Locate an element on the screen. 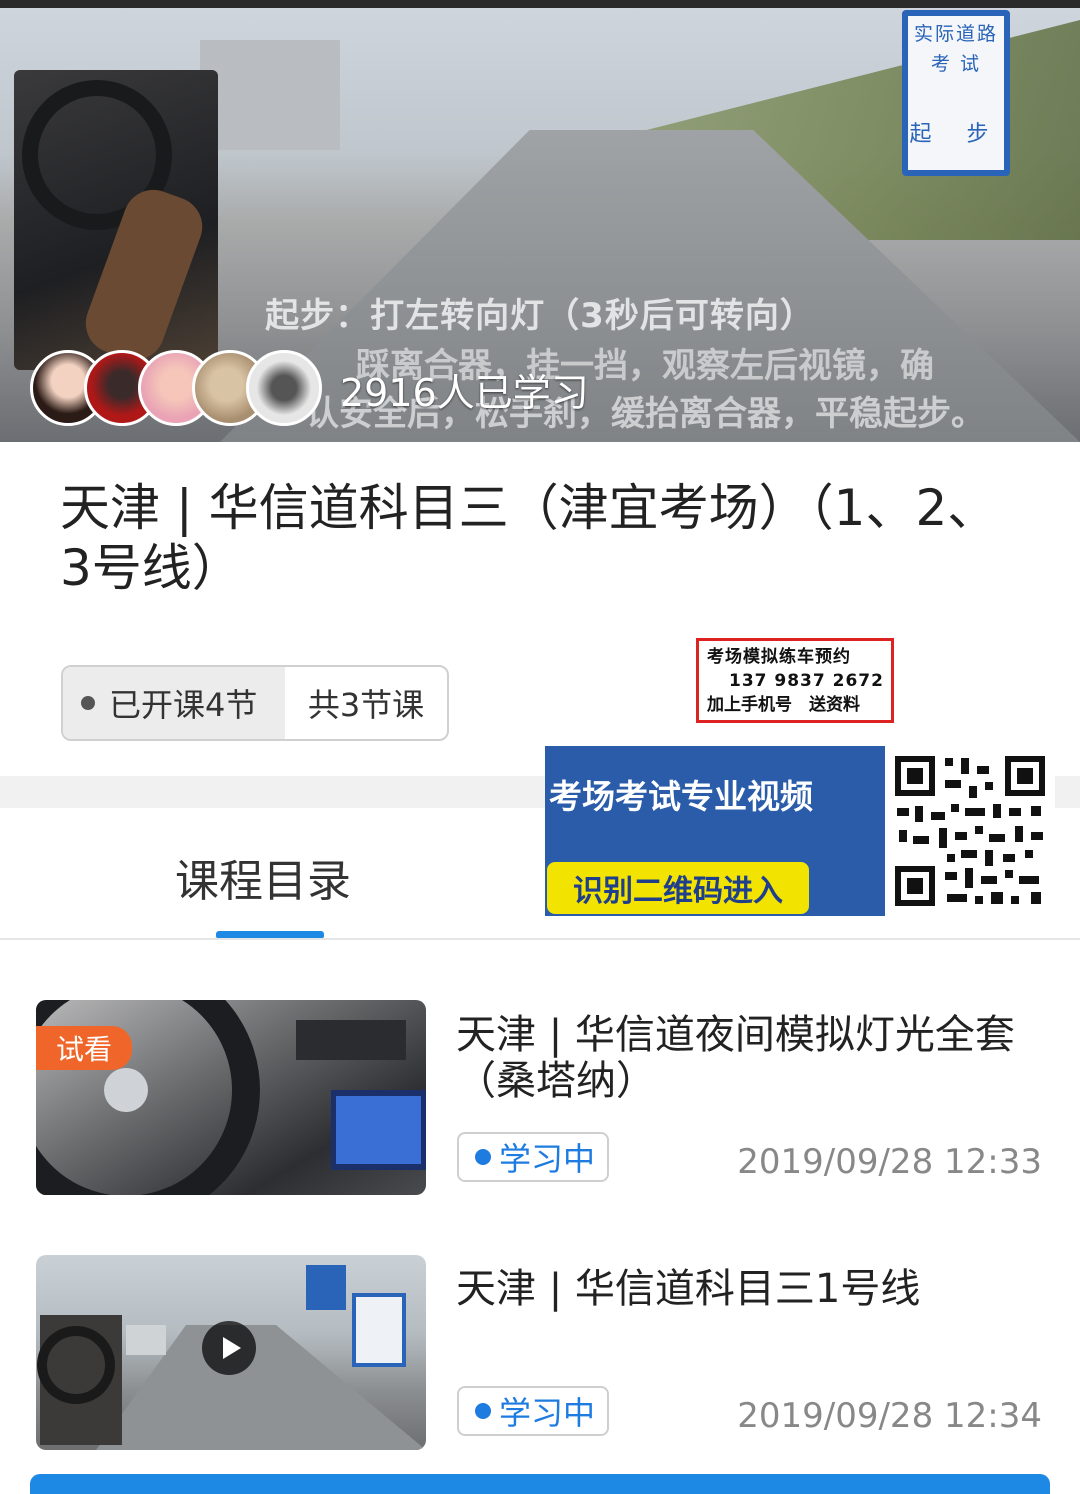  promo-line-3: 加上手机号 送资料 is located at coordinates (783, 705).